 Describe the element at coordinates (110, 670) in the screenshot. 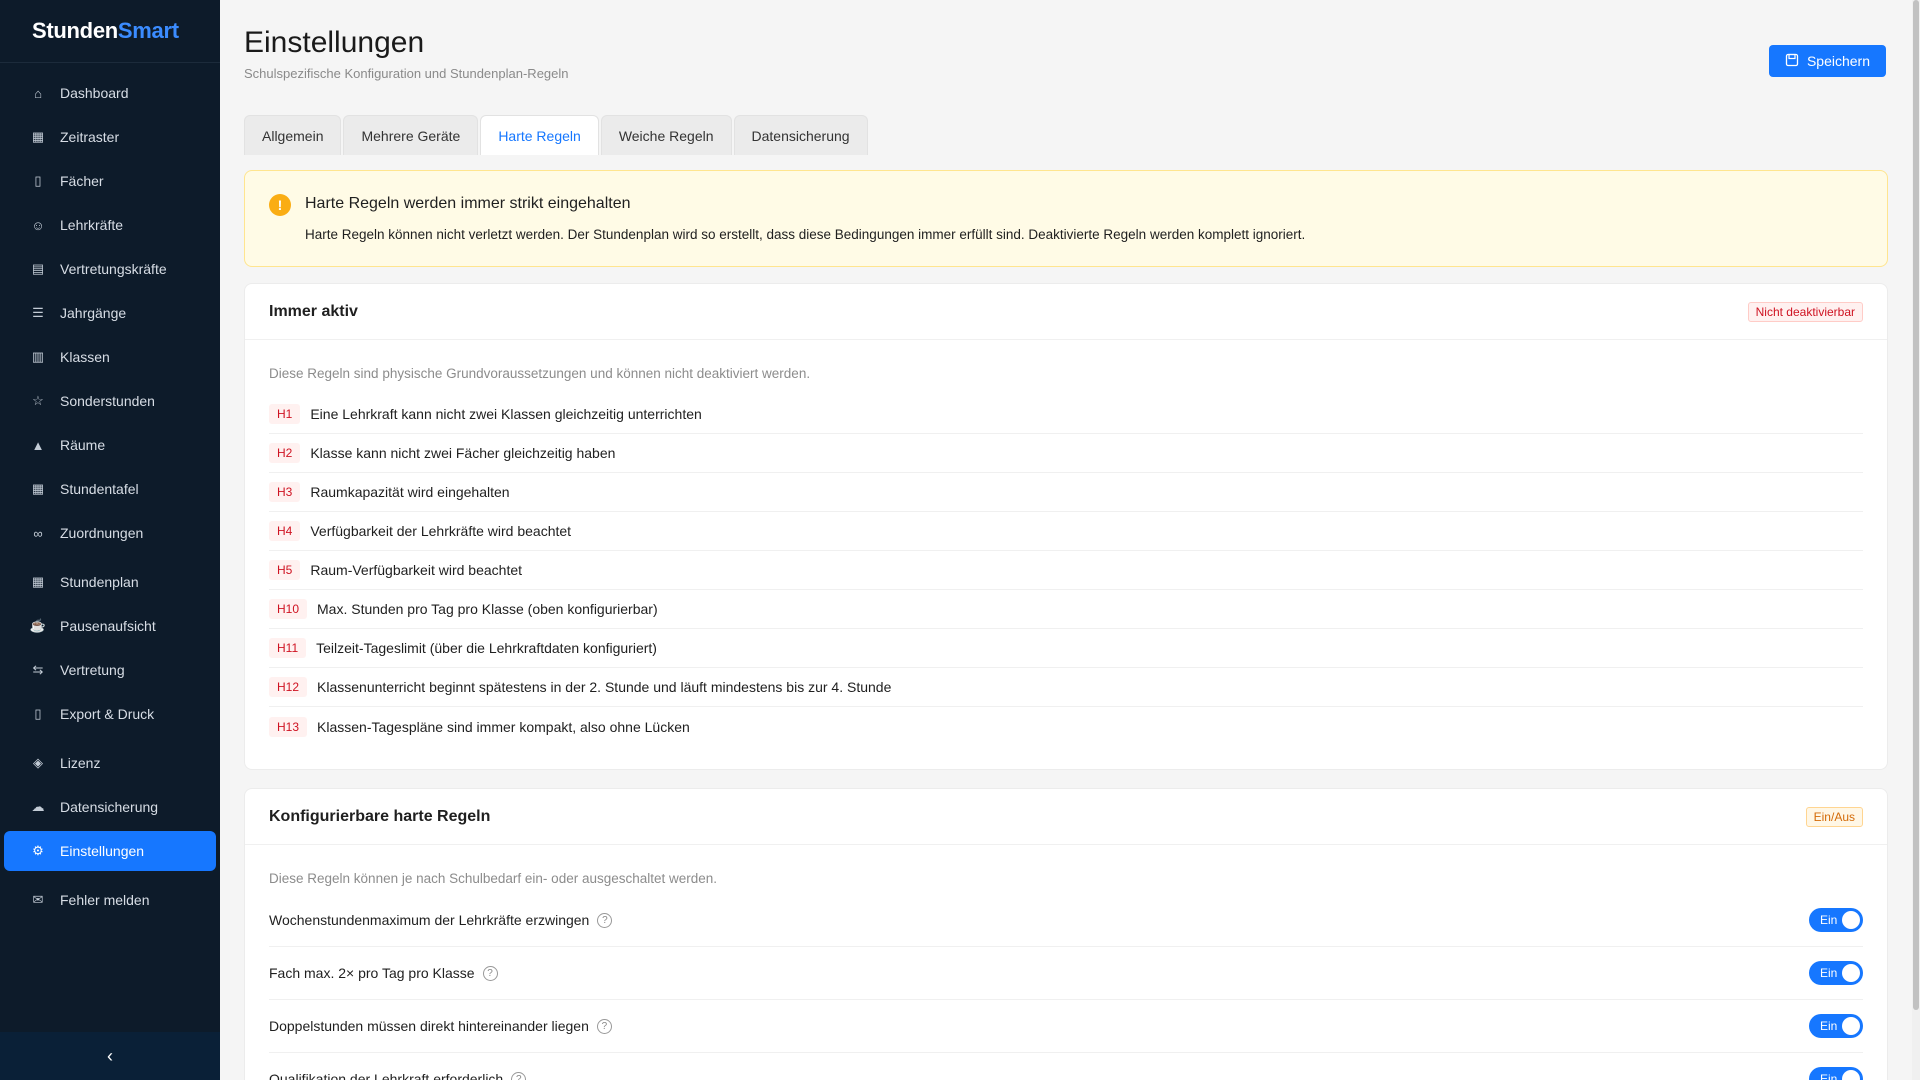

I see `sidebar-item-vertretung: ⇆ Vertretung` at that location.